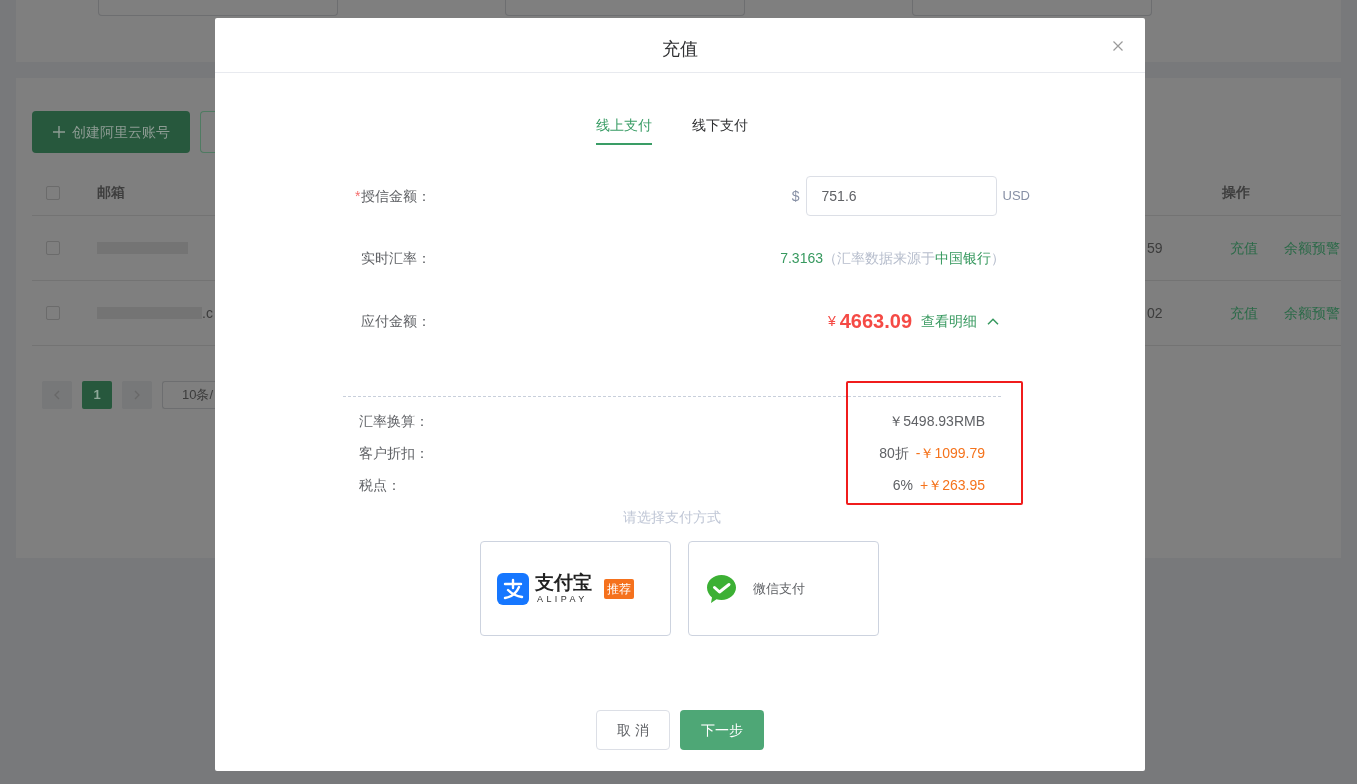  What do you see at coordinates (894, 453) in the screenshot?
I see `breakdown-note: 80折` at bounding box center [894, 453].